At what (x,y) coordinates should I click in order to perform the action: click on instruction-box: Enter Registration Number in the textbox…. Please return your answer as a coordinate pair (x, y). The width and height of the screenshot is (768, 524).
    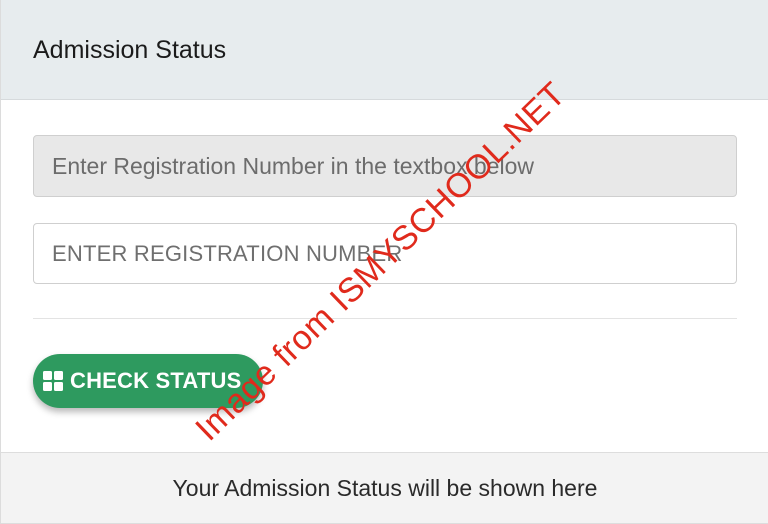
    Looking at the image, I should click on (385, 166).